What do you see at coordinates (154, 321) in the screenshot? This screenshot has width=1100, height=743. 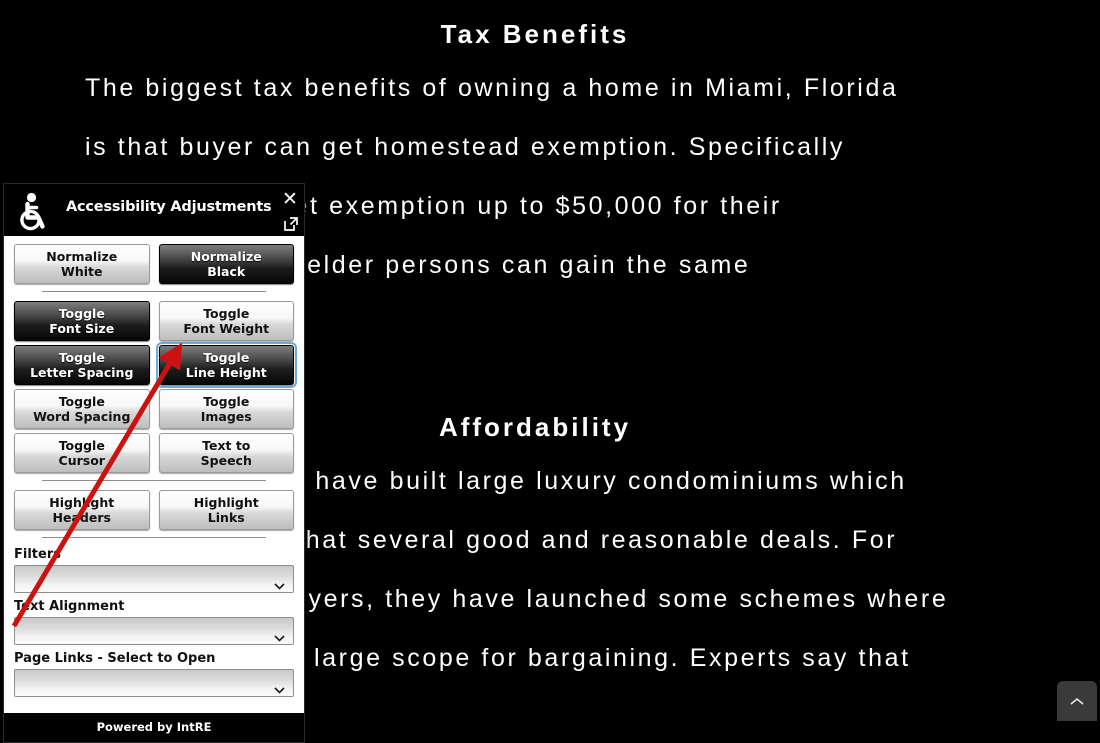 I see `button-row: Toggle Font Size Toggle Font Weight` at bounding box center [154, 321].